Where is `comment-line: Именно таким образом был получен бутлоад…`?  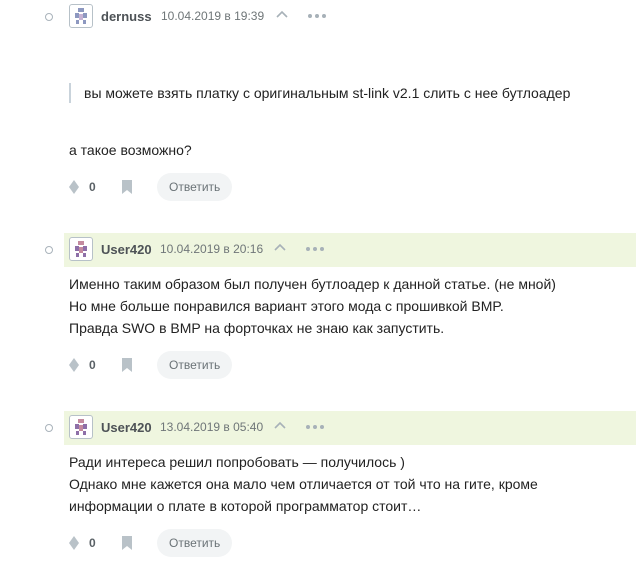
comment-line: Именно таким образом был получен бутлоад… is located at coordinates (312, 284).